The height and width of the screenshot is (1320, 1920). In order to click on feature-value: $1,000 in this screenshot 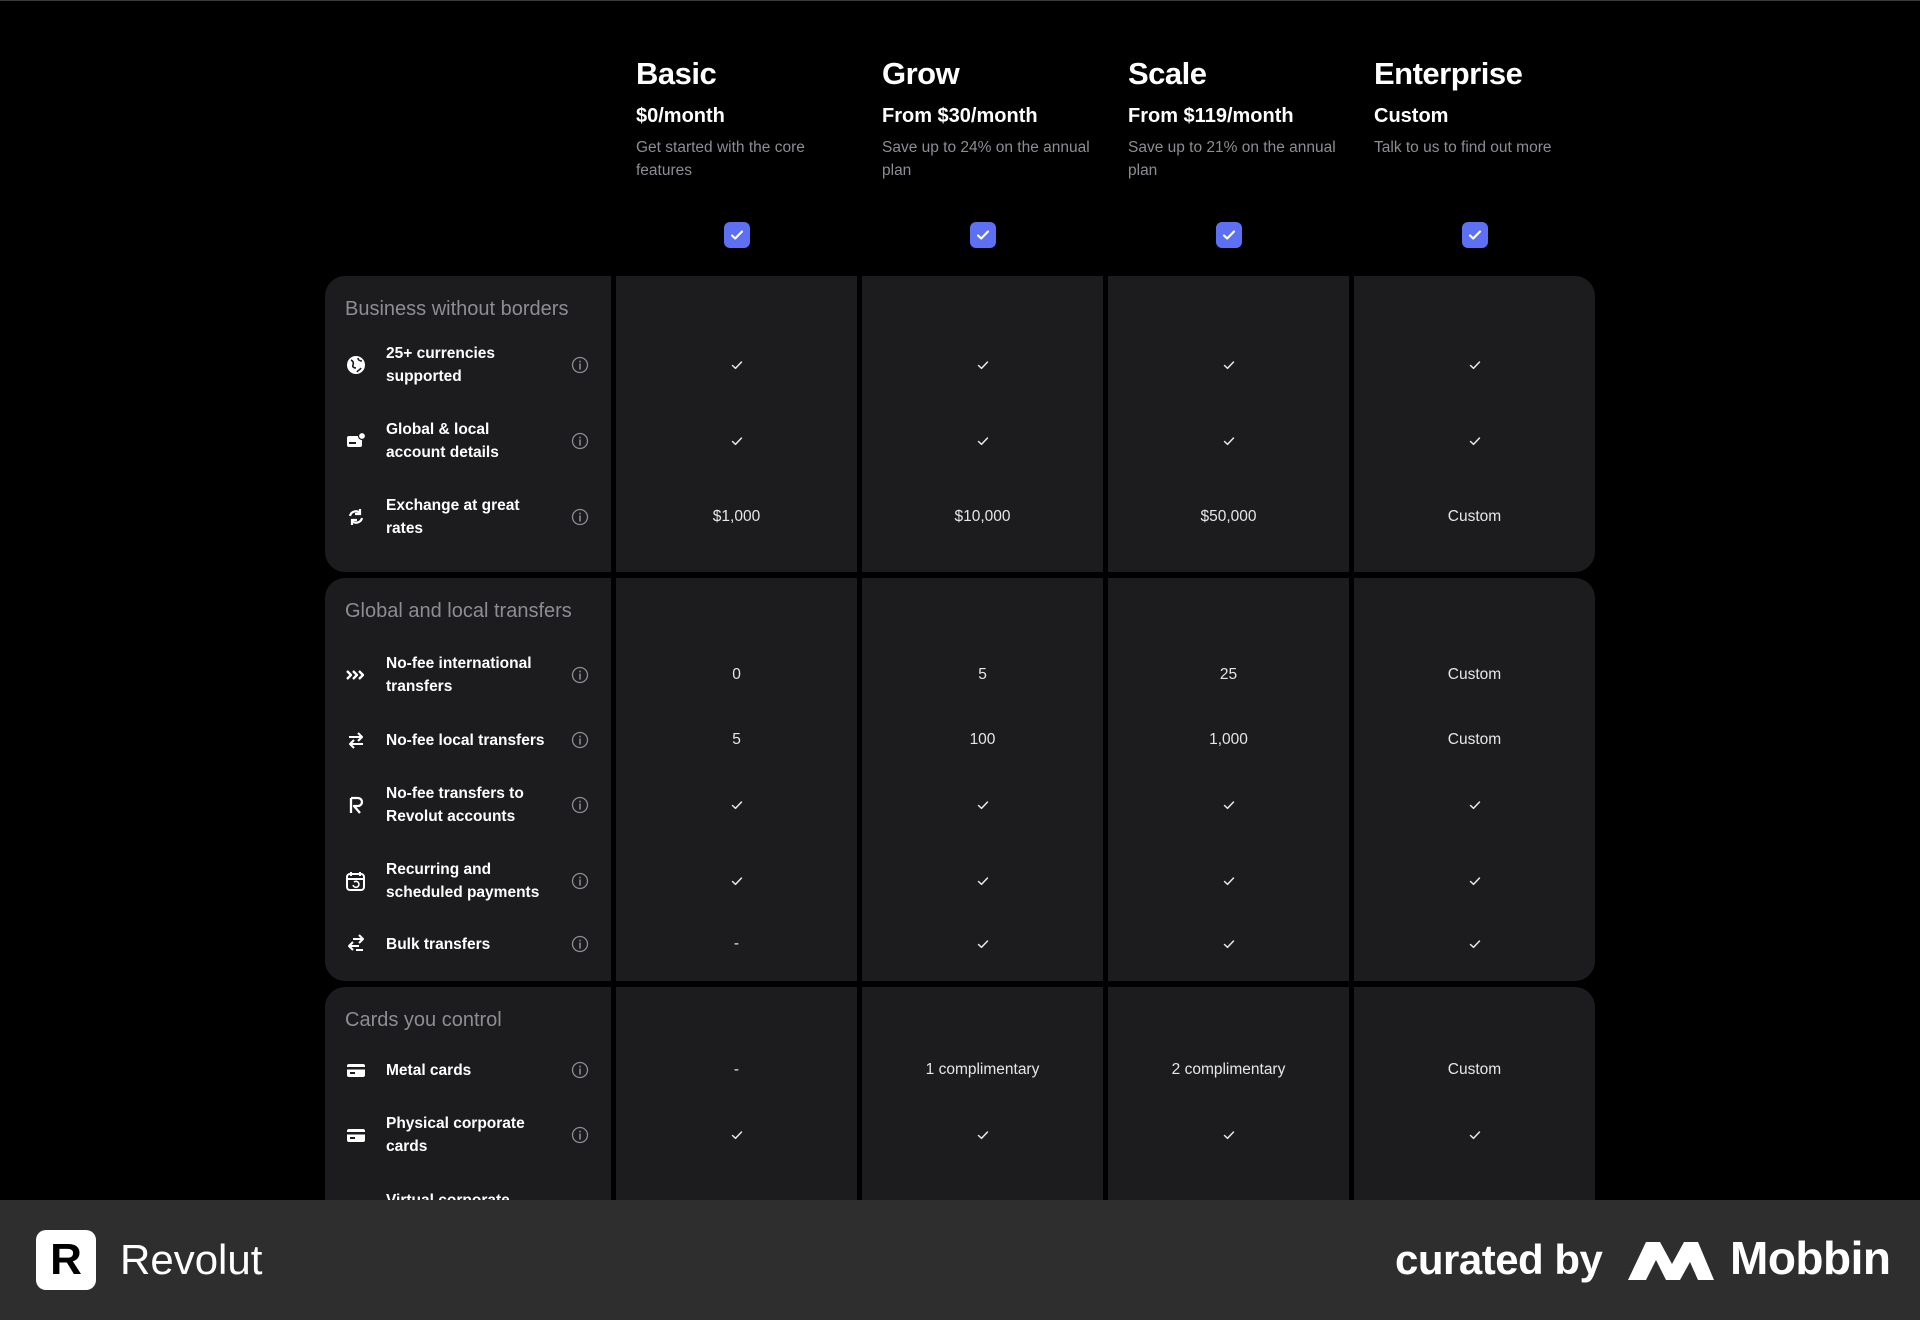, I will do `click(736, 516)`.